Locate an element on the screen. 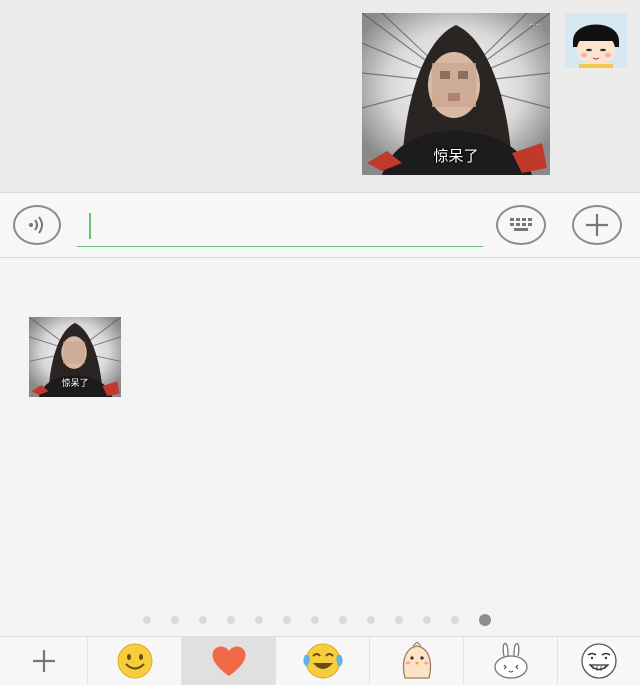 The image size is (640, 685). keyboard-toggle-button is located at coordinates (521, 225).